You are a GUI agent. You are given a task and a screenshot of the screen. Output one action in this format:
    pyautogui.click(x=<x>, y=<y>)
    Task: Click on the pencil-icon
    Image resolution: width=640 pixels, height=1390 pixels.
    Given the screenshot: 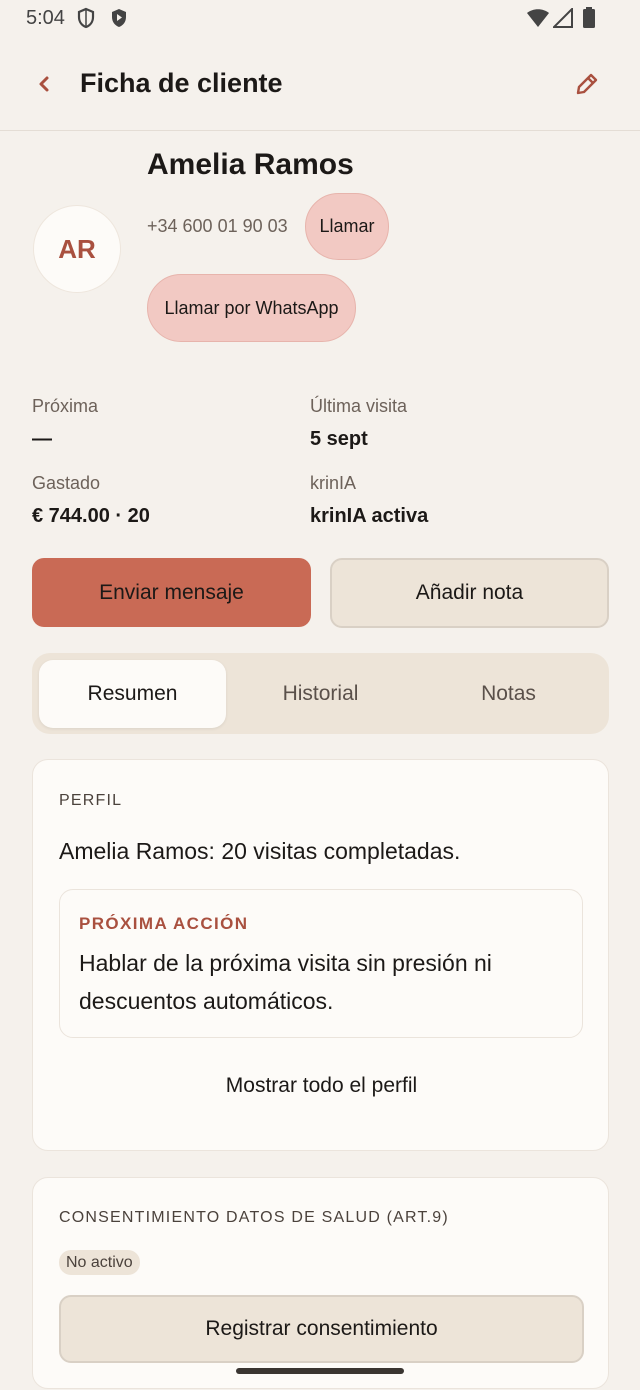 What is the action you would take?
    pyautogui.click(x=587, y=84)
    